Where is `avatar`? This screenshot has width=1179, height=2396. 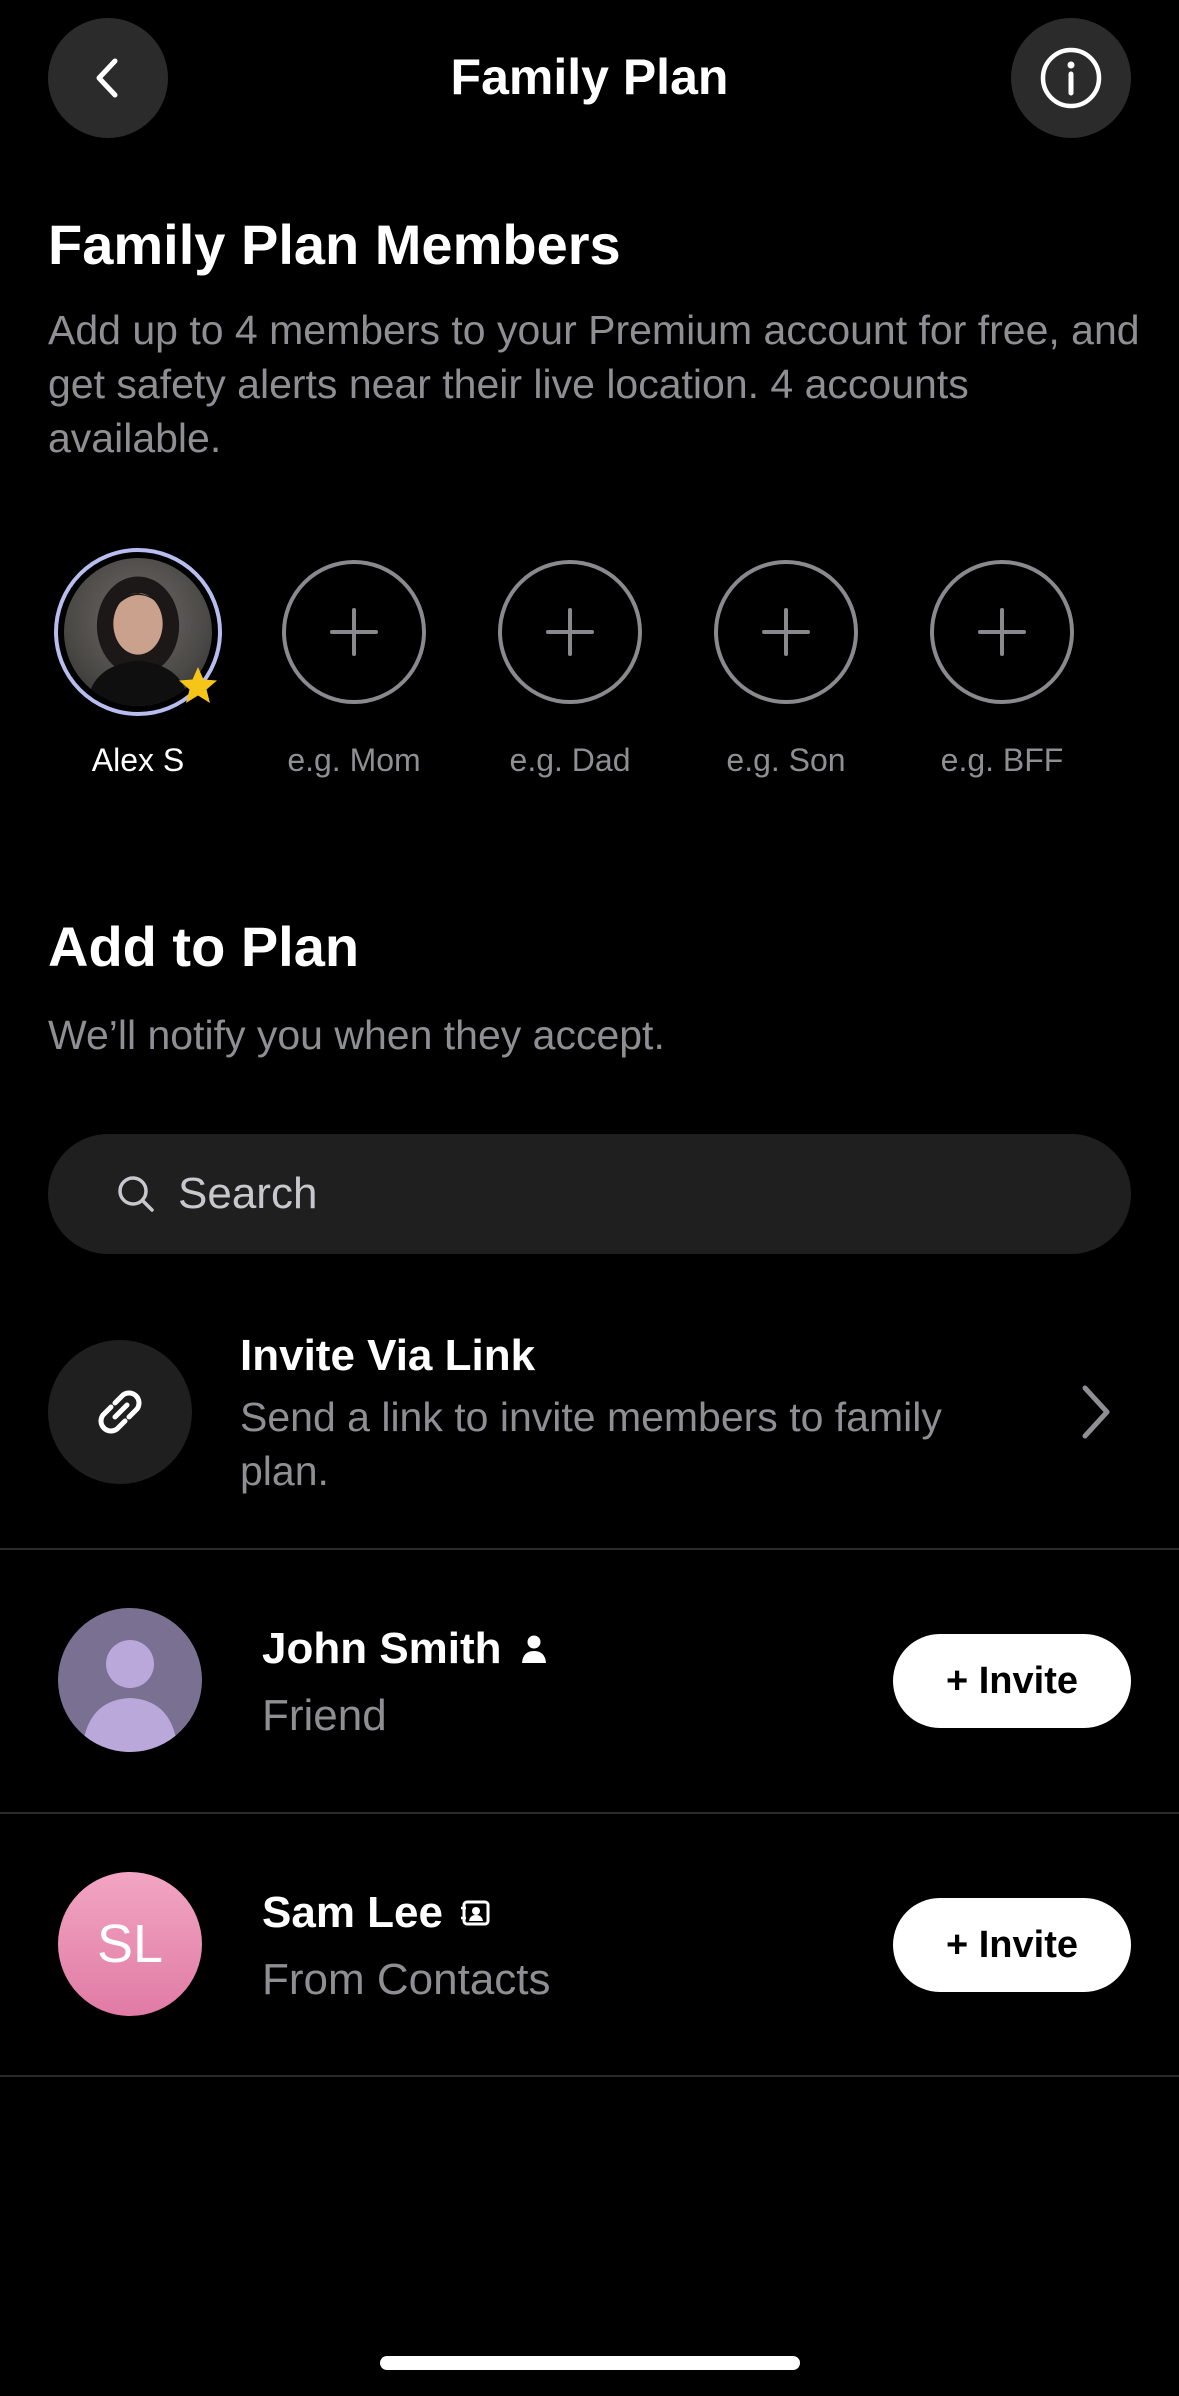 avatar is located at coordinates (130, 1680).